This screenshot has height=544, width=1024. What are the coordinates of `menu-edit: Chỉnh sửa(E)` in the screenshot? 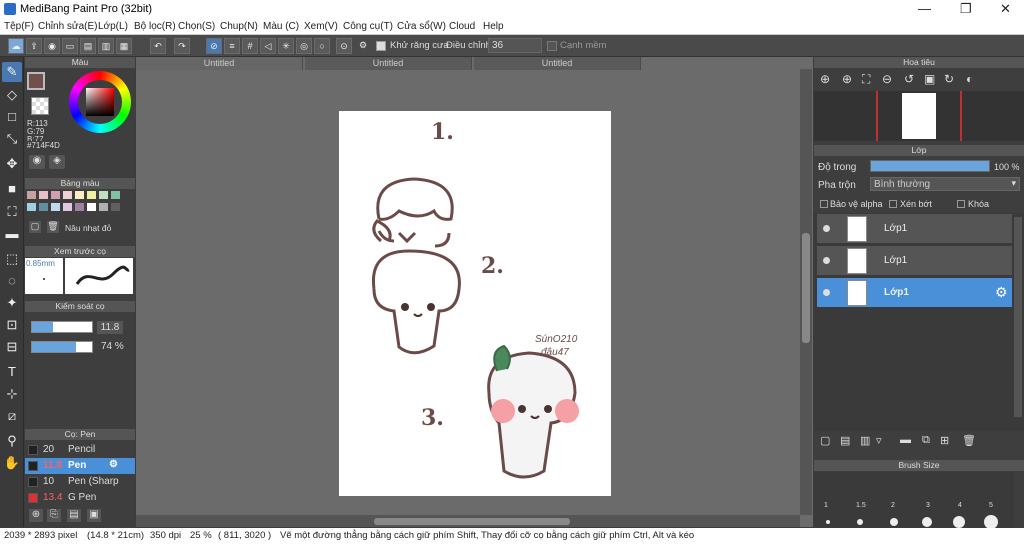 It's located at (68, 26).